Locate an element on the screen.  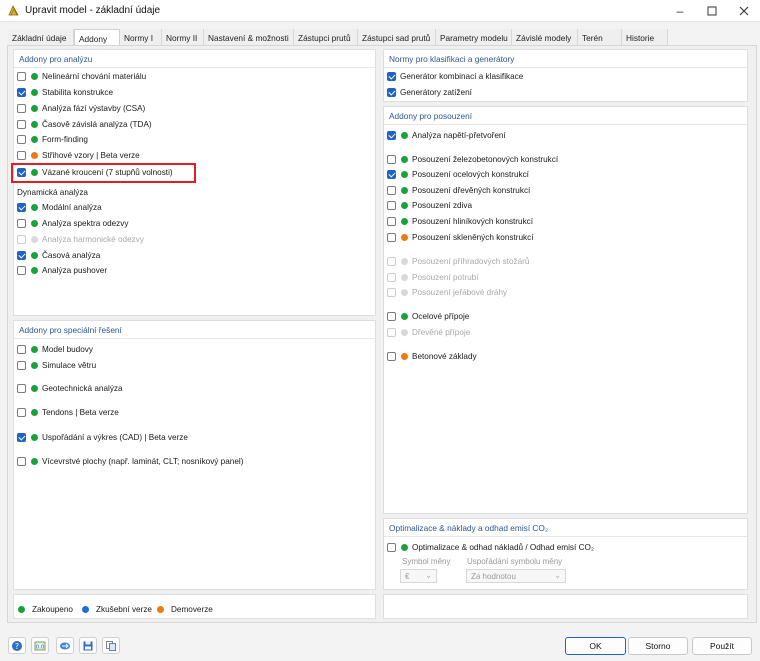
addon-cad-layout: Uspořádání a výkres (CAD) | Beta verze is located at coordinates (102, 437).